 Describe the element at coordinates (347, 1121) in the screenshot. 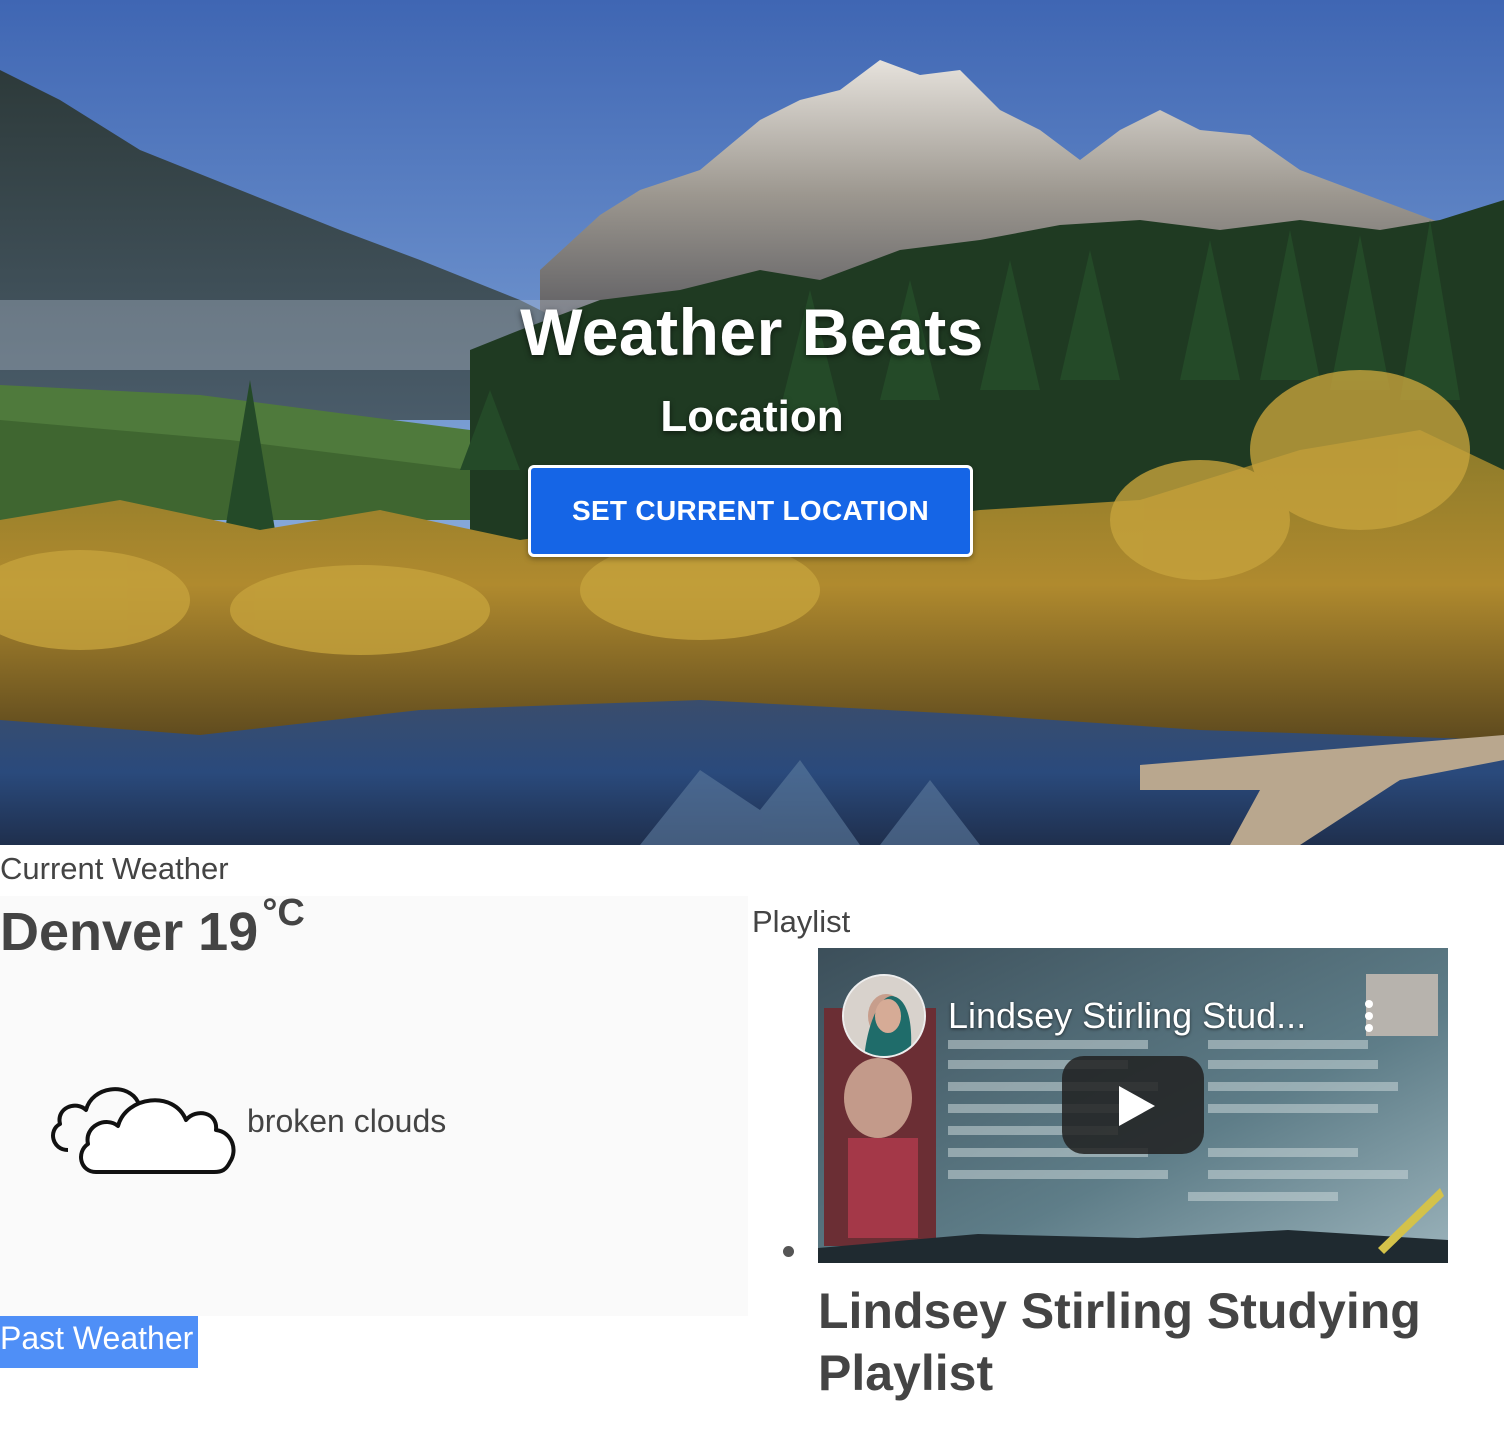

I see `weather-description: broken clouds` at that location.